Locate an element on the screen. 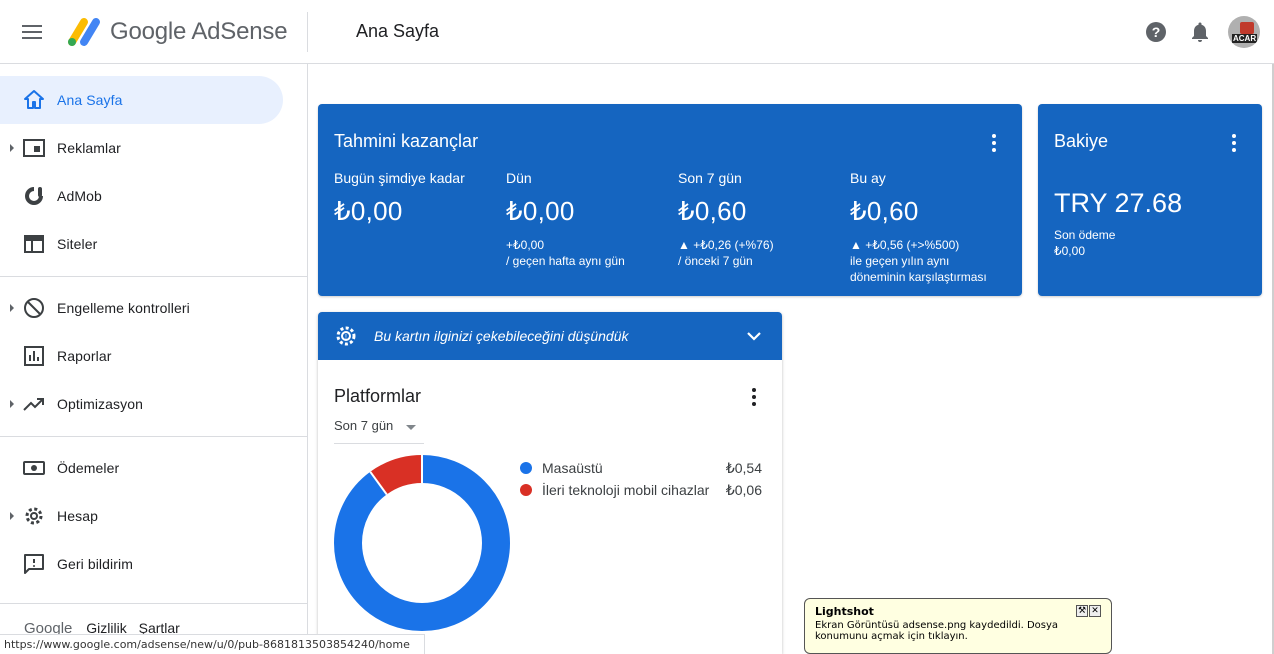  sidebar-item-admob: AdMob is located at coordinates (141, 196).